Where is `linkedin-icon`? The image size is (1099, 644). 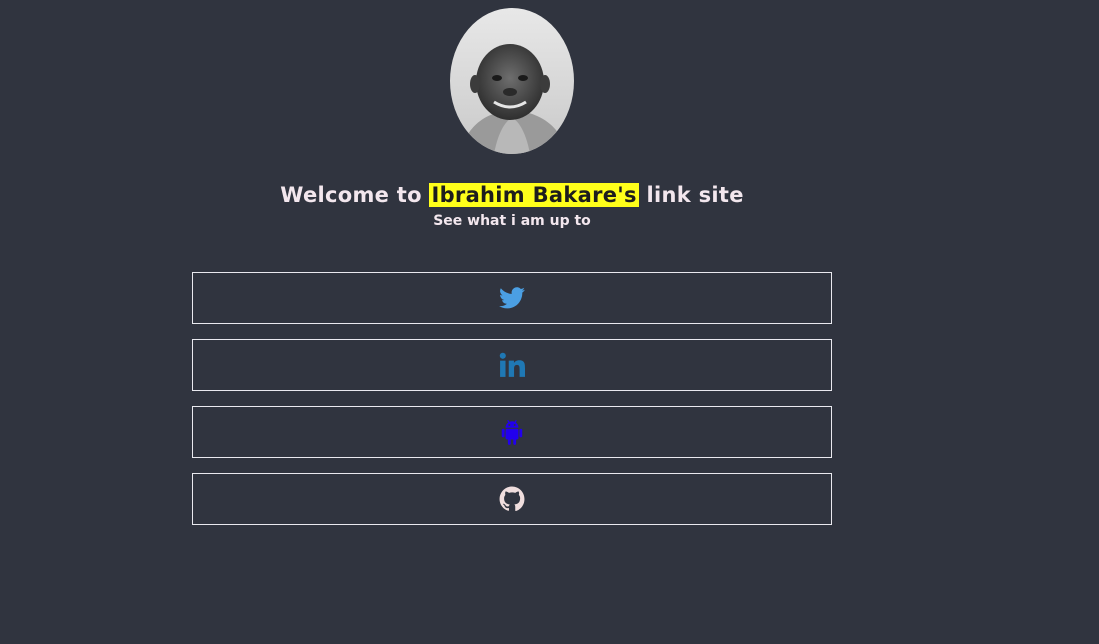
linkedin-icon is located at coordinates (512, 365).